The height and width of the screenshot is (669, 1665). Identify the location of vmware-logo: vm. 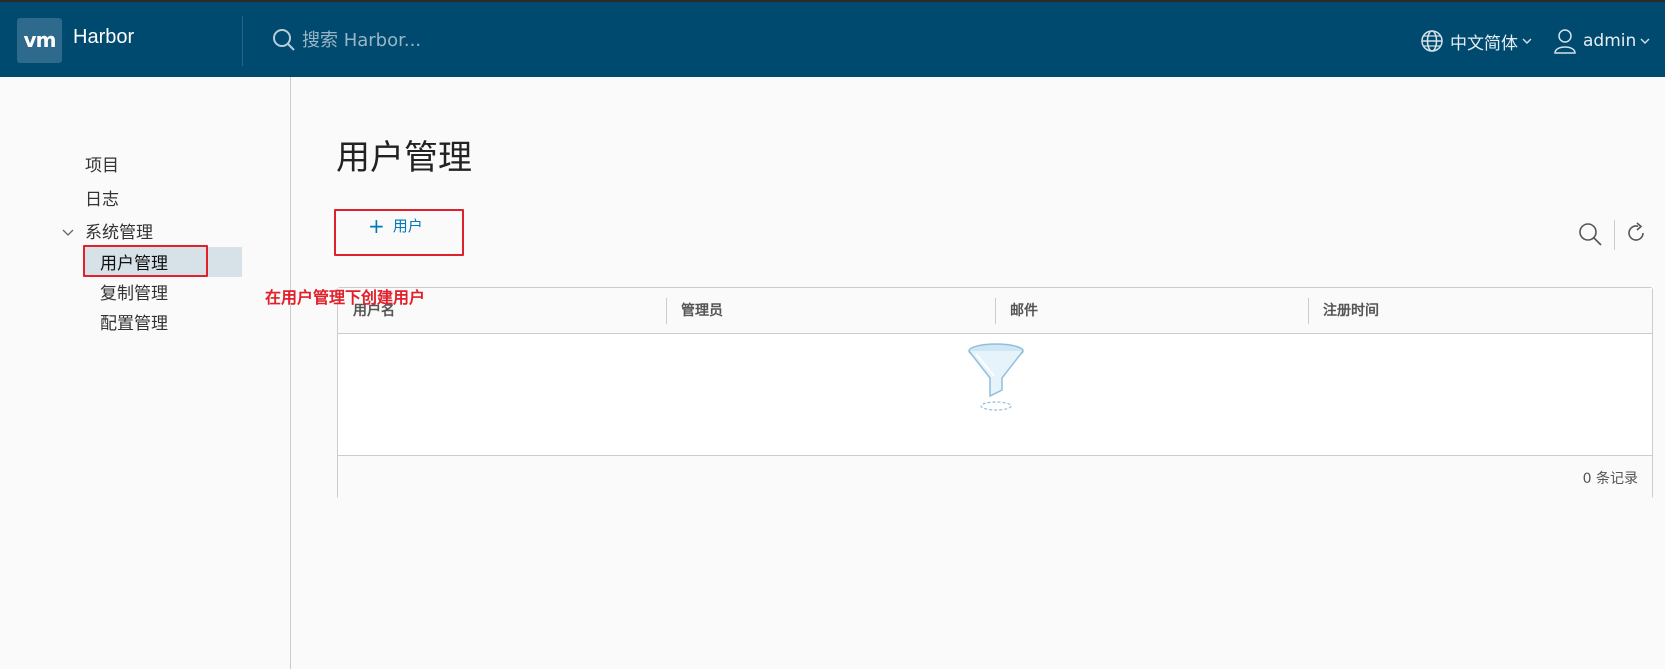
(39, 40).